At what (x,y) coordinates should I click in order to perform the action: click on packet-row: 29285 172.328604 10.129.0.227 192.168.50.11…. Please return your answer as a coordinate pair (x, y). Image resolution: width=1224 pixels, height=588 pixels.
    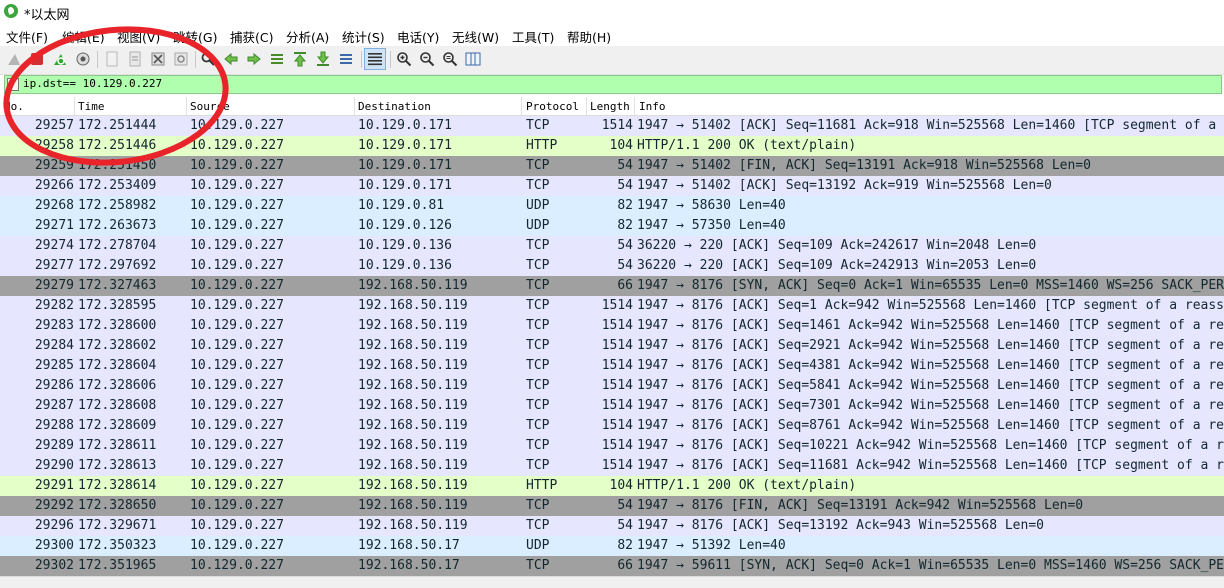
    Looking at the image, I should click on (612, 366).